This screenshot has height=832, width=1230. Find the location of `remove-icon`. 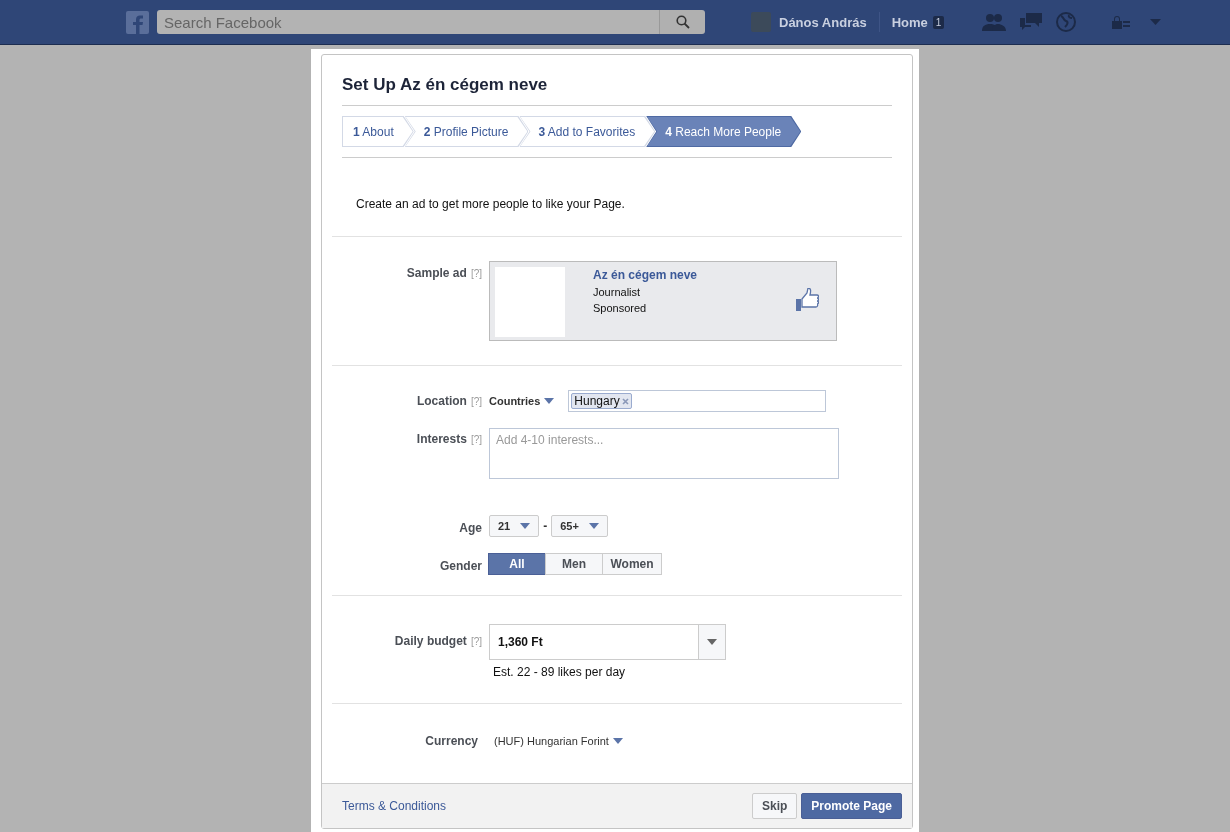

remove-icon is located at coordinates (625, 401).